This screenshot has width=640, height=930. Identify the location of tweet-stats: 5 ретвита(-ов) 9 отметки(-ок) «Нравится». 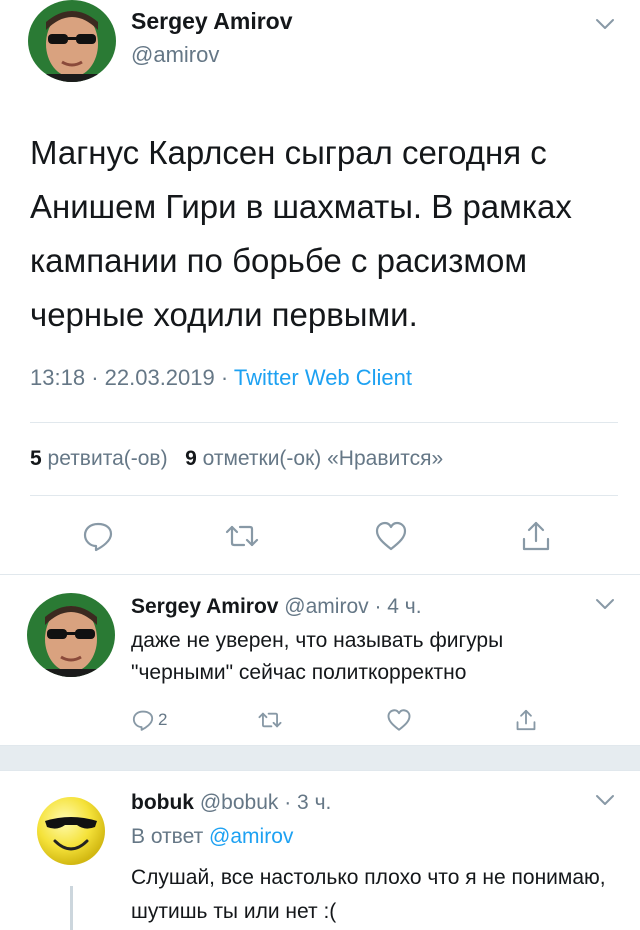
(236, 459).